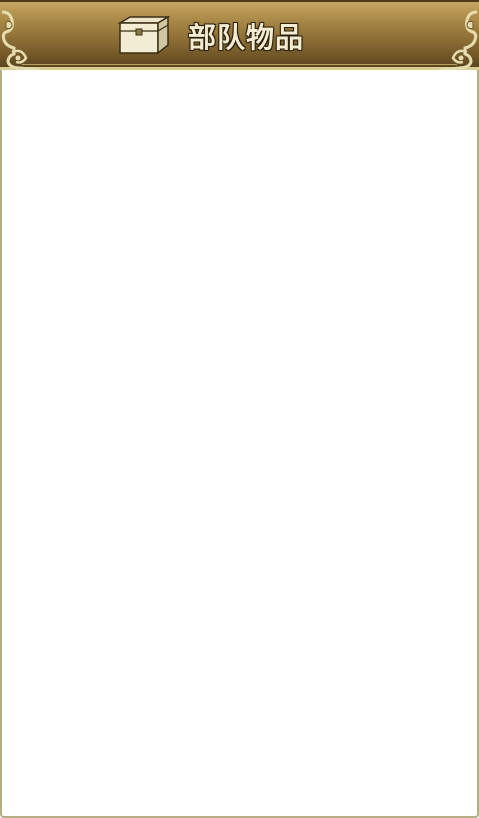 The image size is (479, 818). I want to click on page-title: 部队物品, so click(246, 37).